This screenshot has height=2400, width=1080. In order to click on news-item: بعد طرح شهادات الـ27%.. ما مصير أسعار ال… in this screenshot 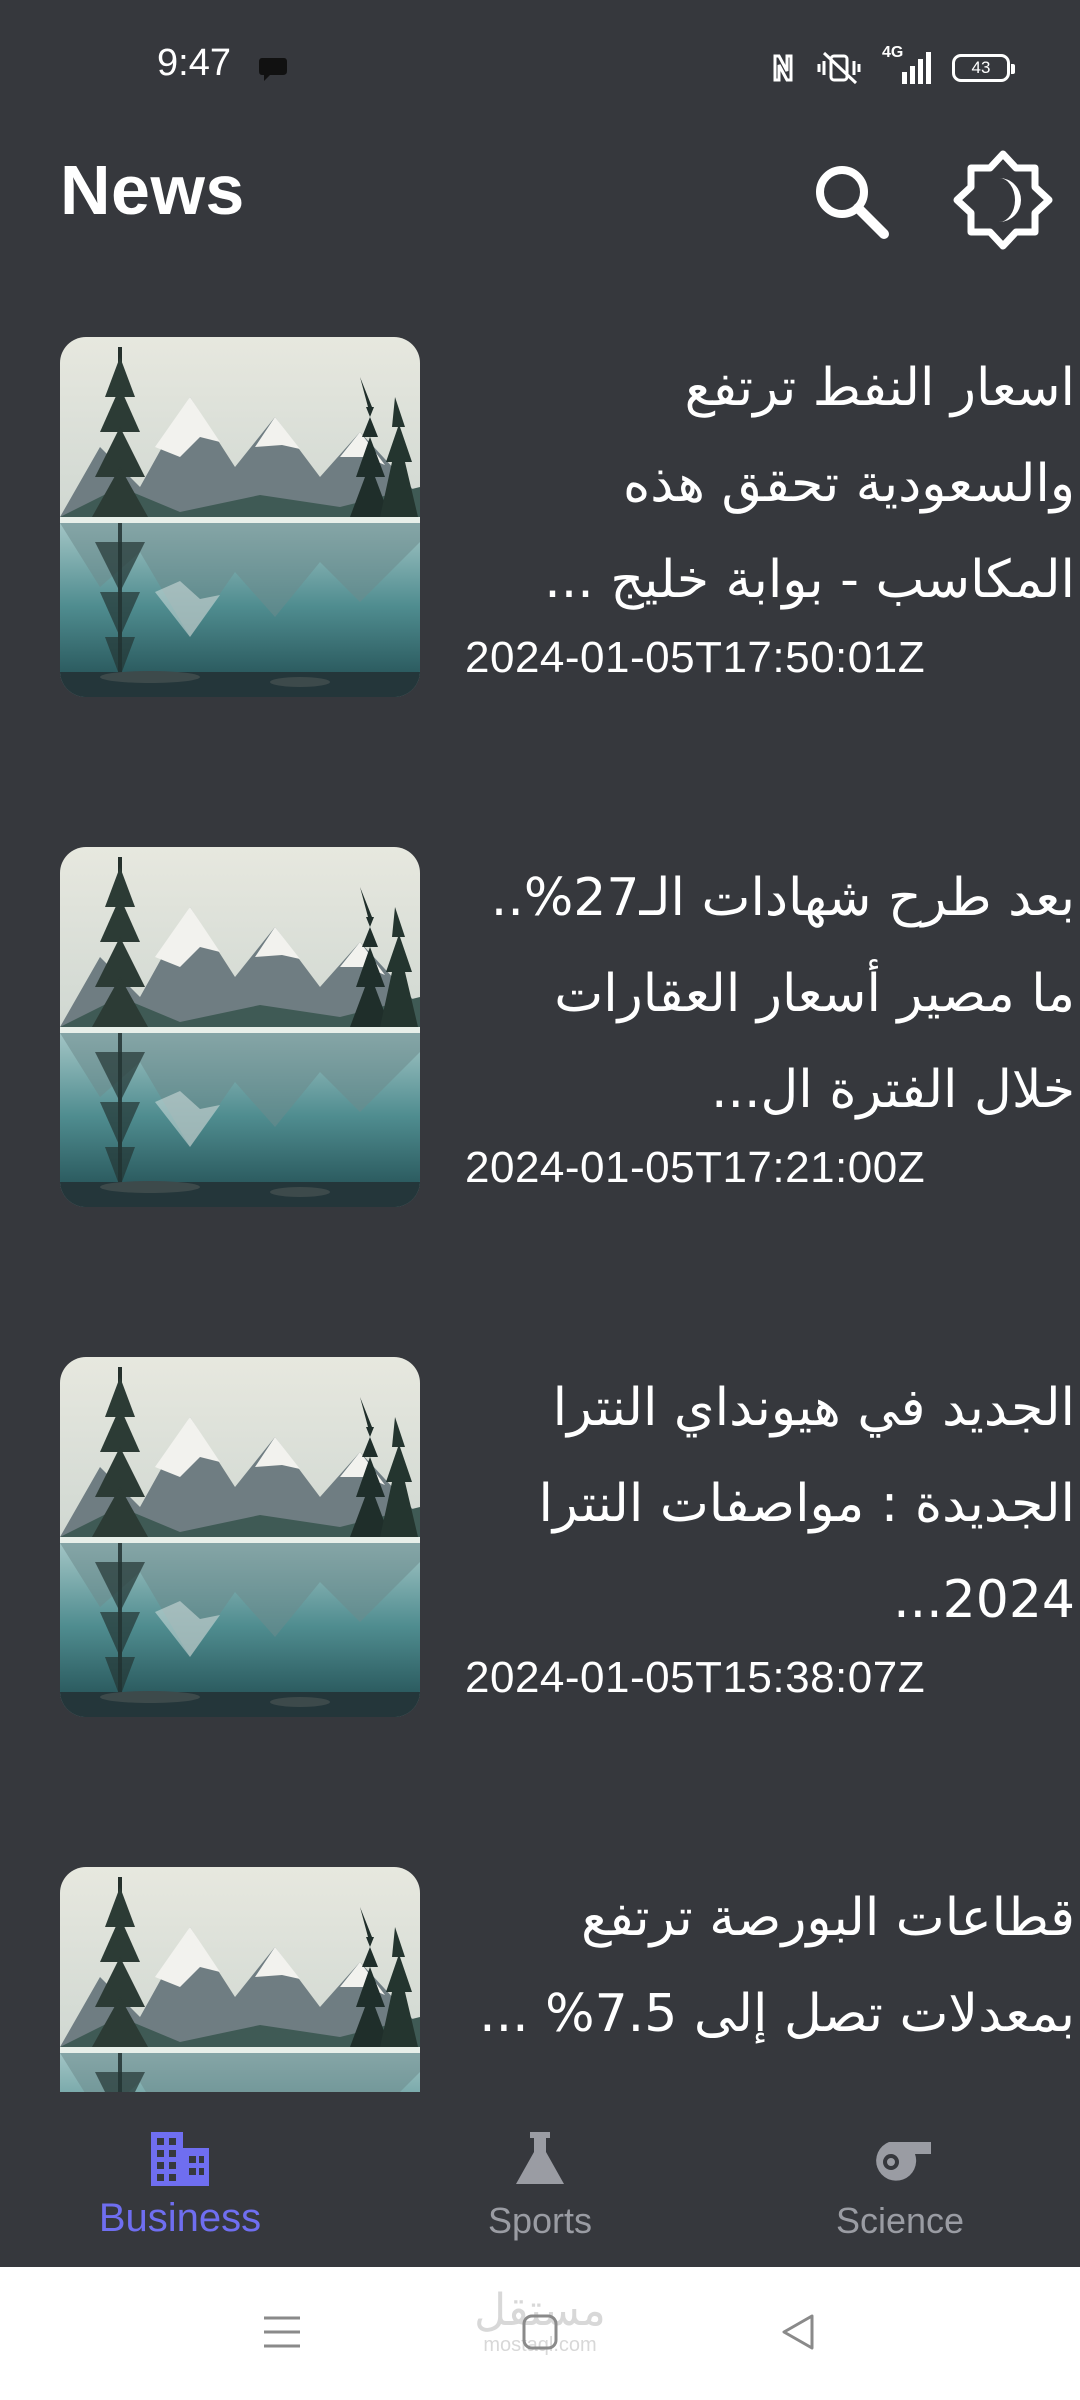, I will do `click(567, 990)`.